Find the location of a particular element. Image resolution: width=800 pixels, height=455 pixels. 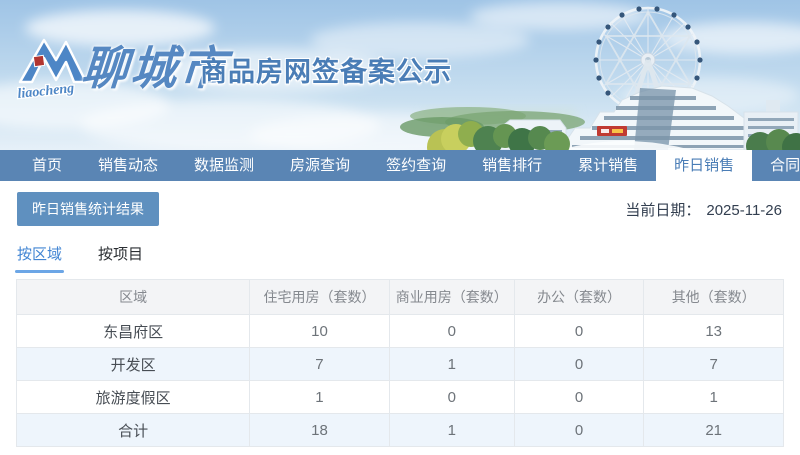

table-row: 开发区 7 1 0 7 is located at coordinates (399, 364).